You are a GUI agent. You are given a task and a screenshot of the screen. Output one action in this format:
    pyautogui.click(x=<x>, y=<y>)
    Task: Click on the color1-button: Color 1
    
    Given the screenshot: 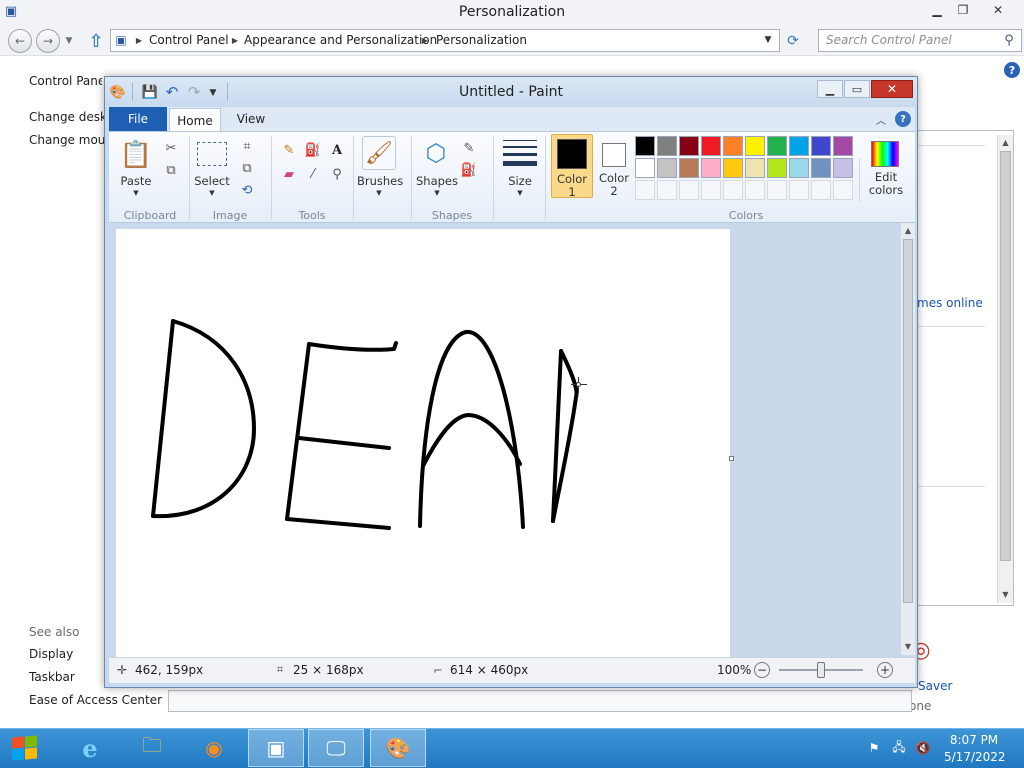 What is the action you would take?
    pyautogui.click(x=572, y=166)
    